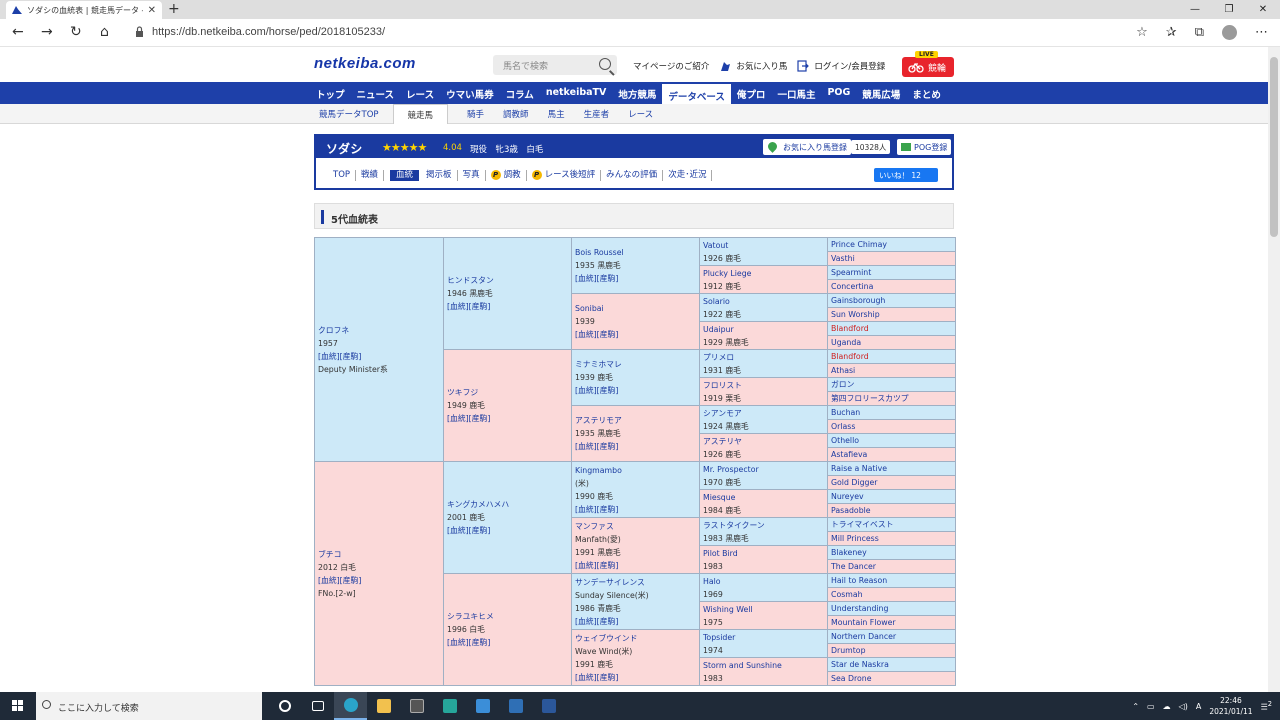 The width and height of the screenshot is (1280, 720). Describe the element at coordinates (763, 441) in the screenshot. I see `pedigree-horse-link: アステリヤ` at that location.